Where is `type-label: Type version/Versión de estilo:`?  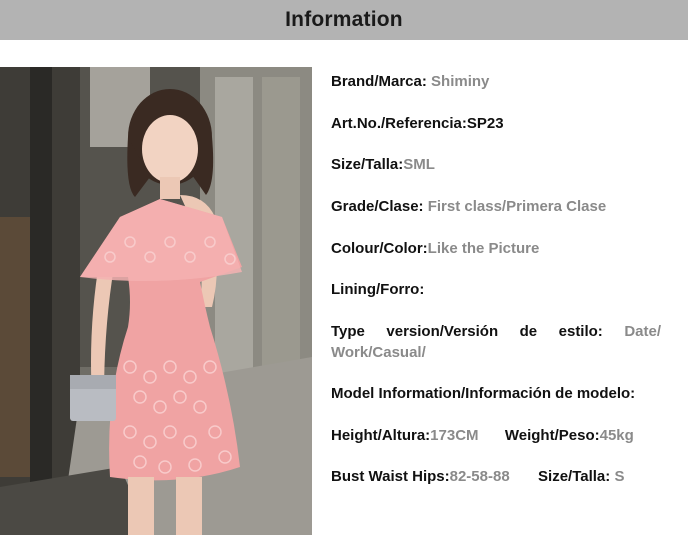 type-label: Type version/Versión de estilo: is located at coordinates (467, 331).